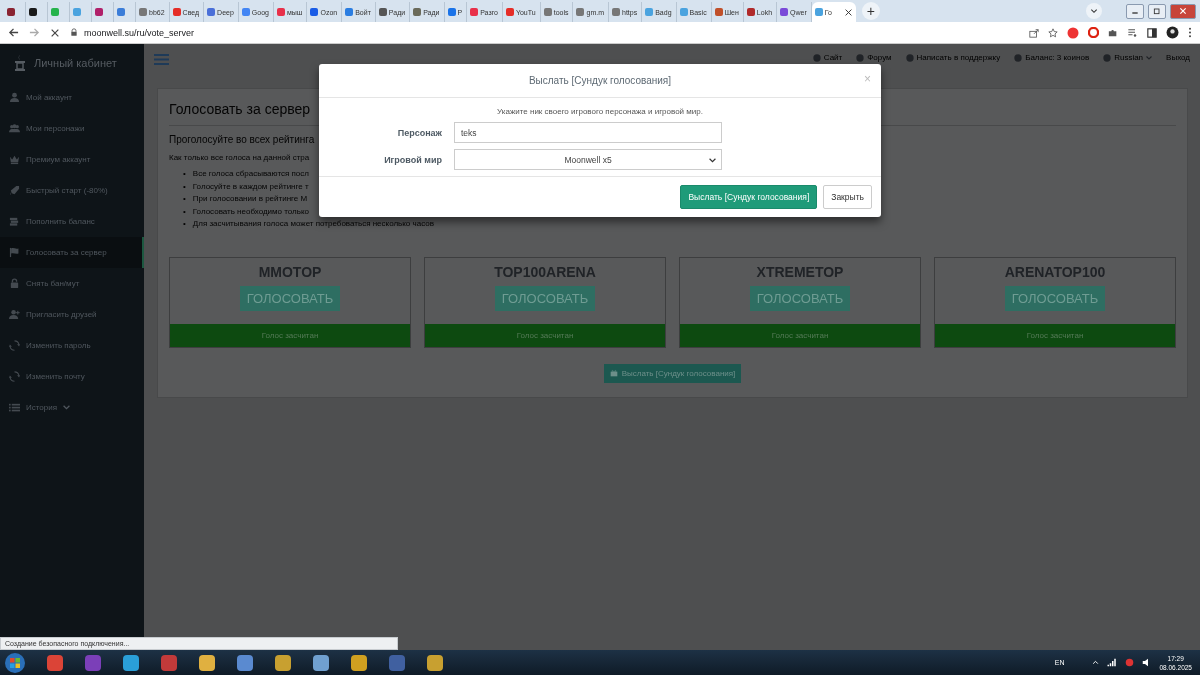  I want to click on rating-name: MMOTOP, so click(290, 271).